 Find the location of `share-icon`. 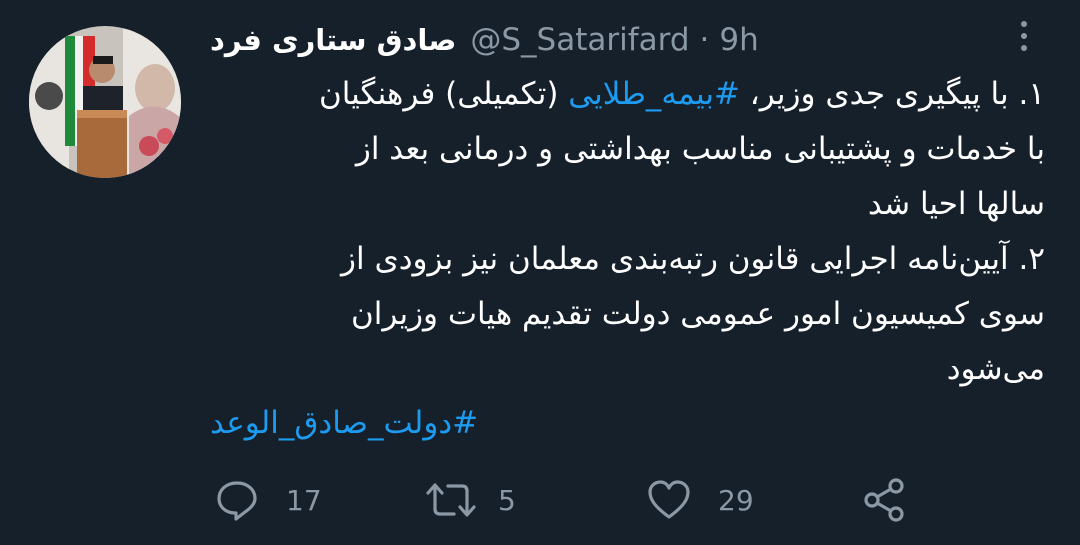

share-icon is located at coordinates (885, 500).